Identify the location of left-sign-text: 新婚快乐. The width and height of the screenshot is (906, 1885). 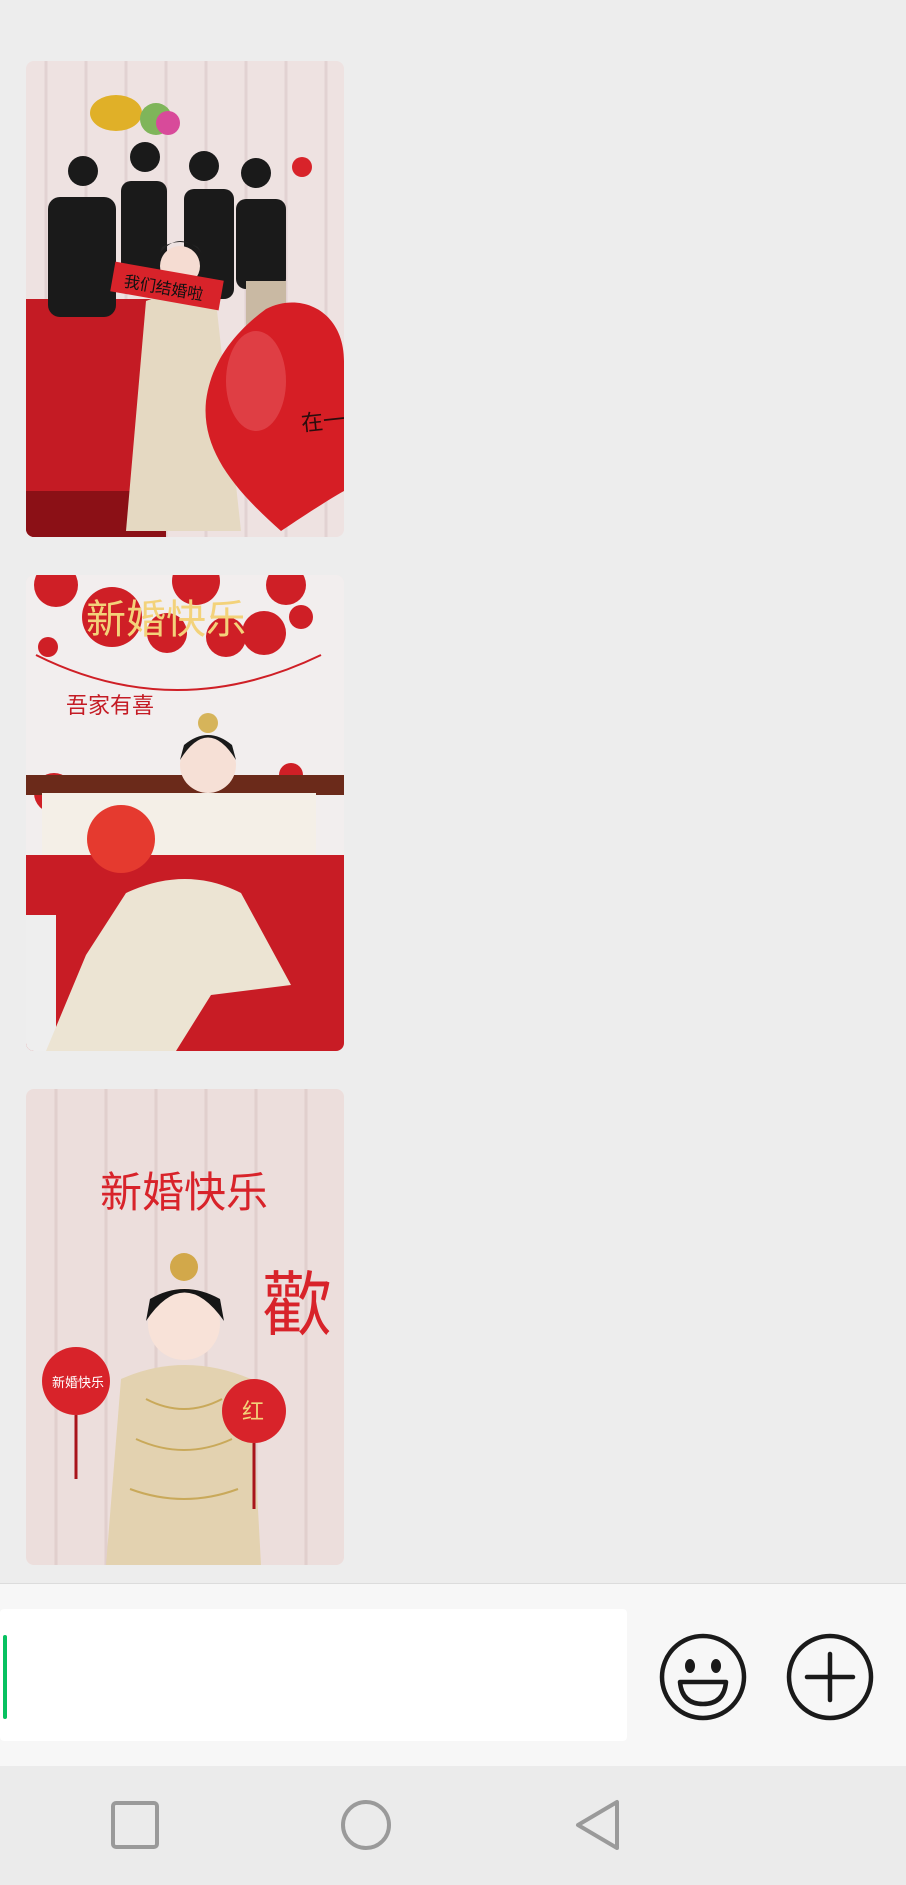
(78, 1383).